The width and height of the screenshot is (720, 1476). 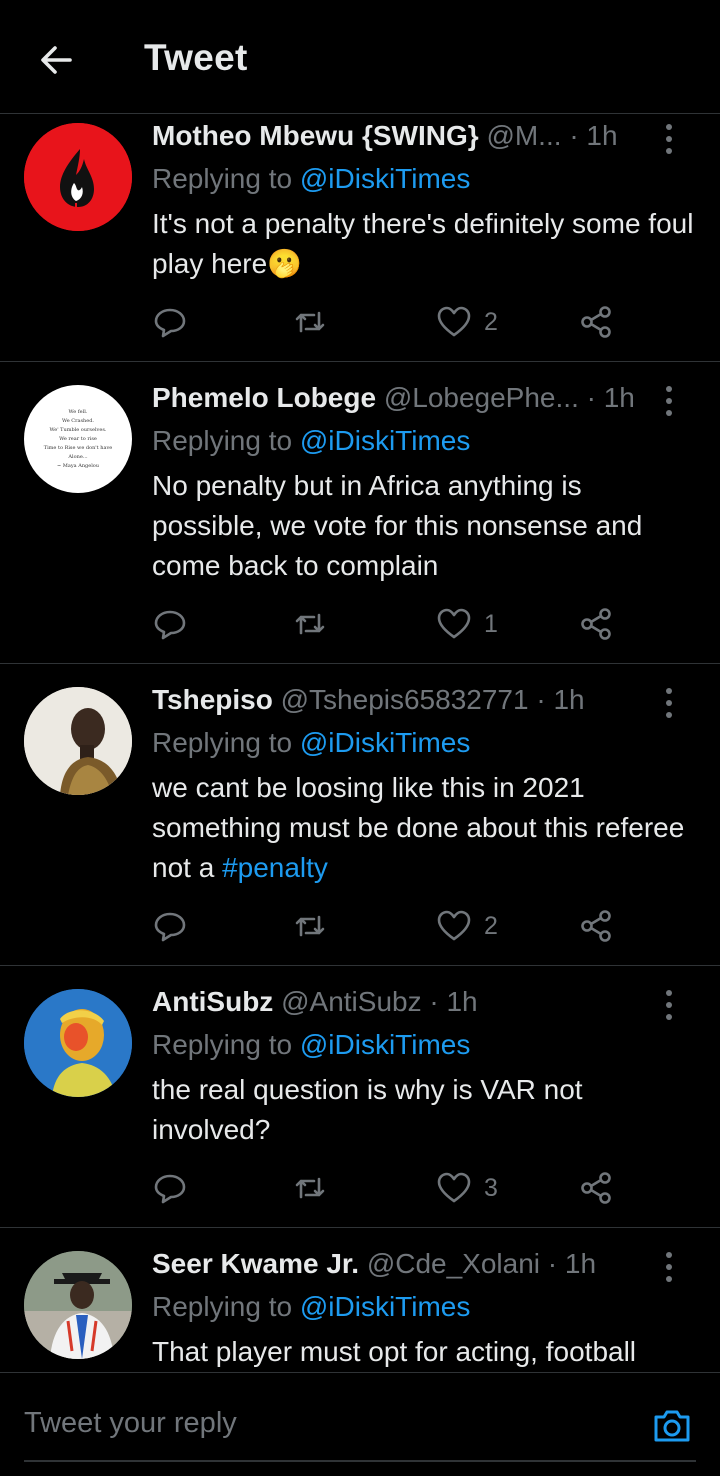 I want to click on camera-button, so click(x=672, y=1426).